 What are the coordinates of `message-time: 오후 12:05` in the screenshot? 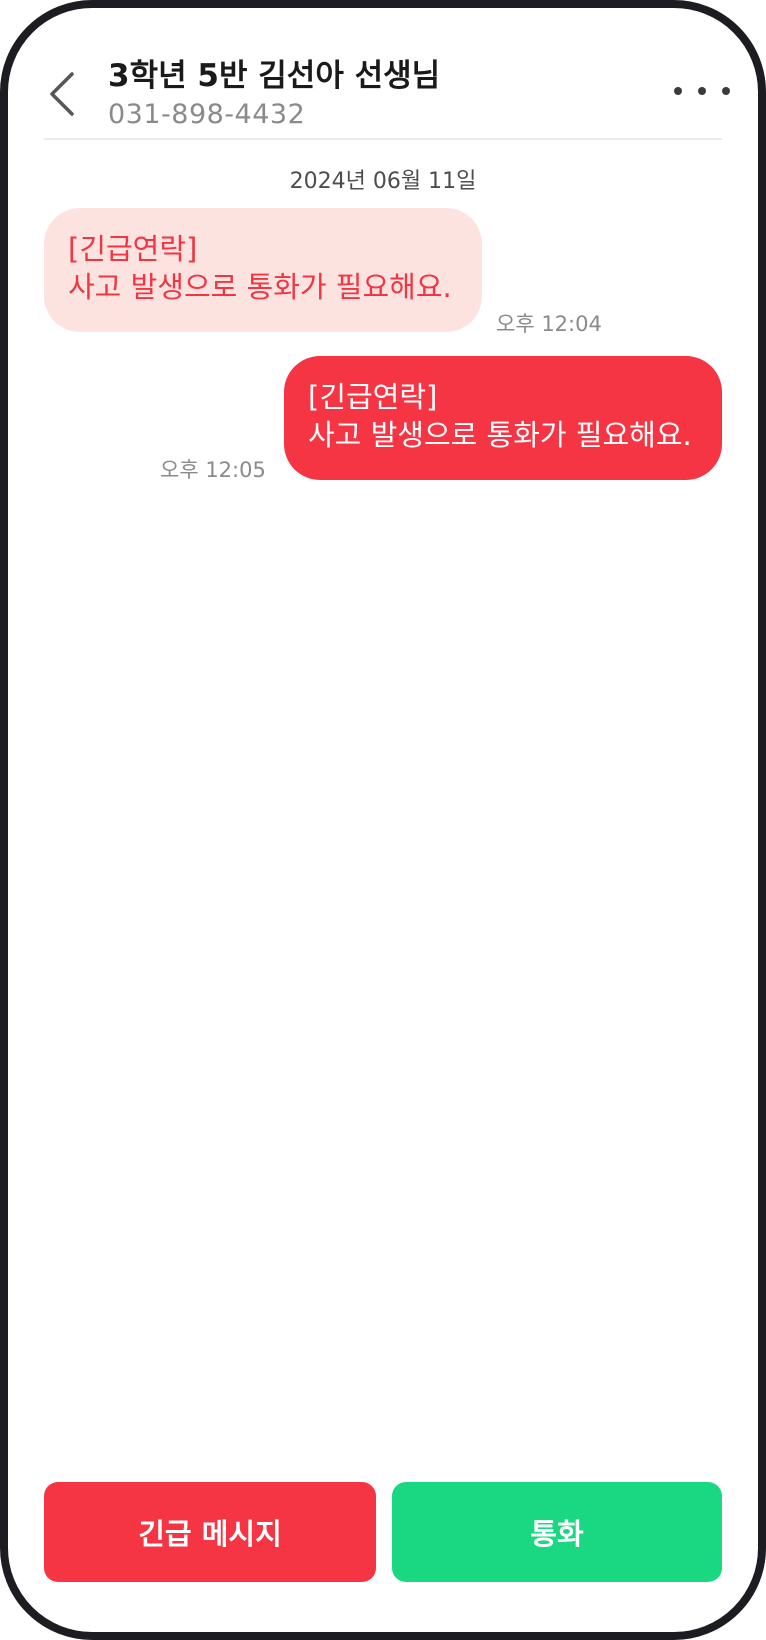 It's located at (213, 470).